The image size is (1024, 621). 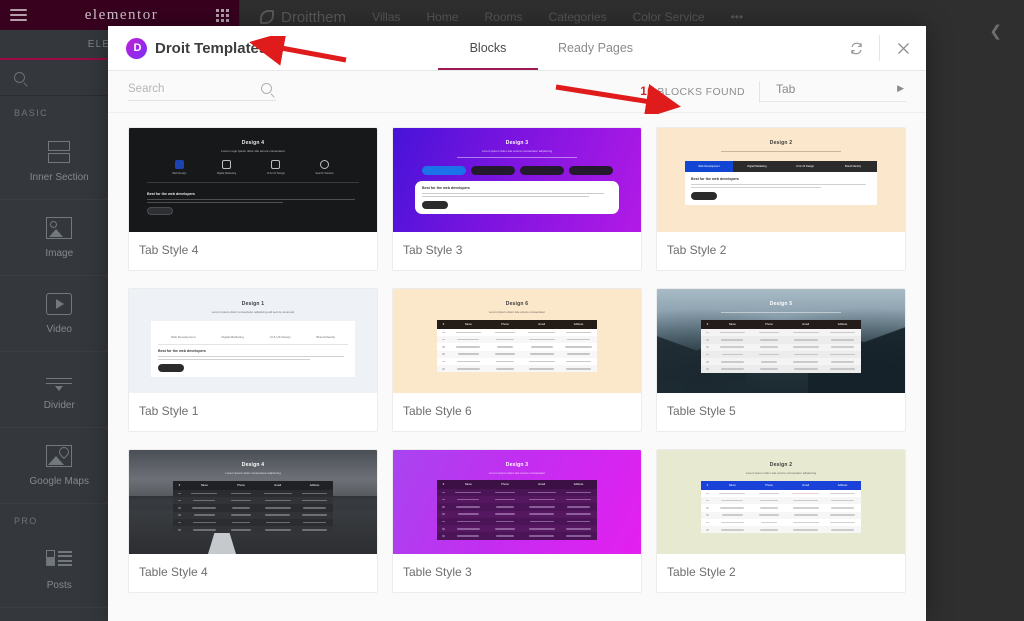 What do you see at coordinates (903, 48) in the screenshot?
I see `close-icon` at bounding box center [903, 48].